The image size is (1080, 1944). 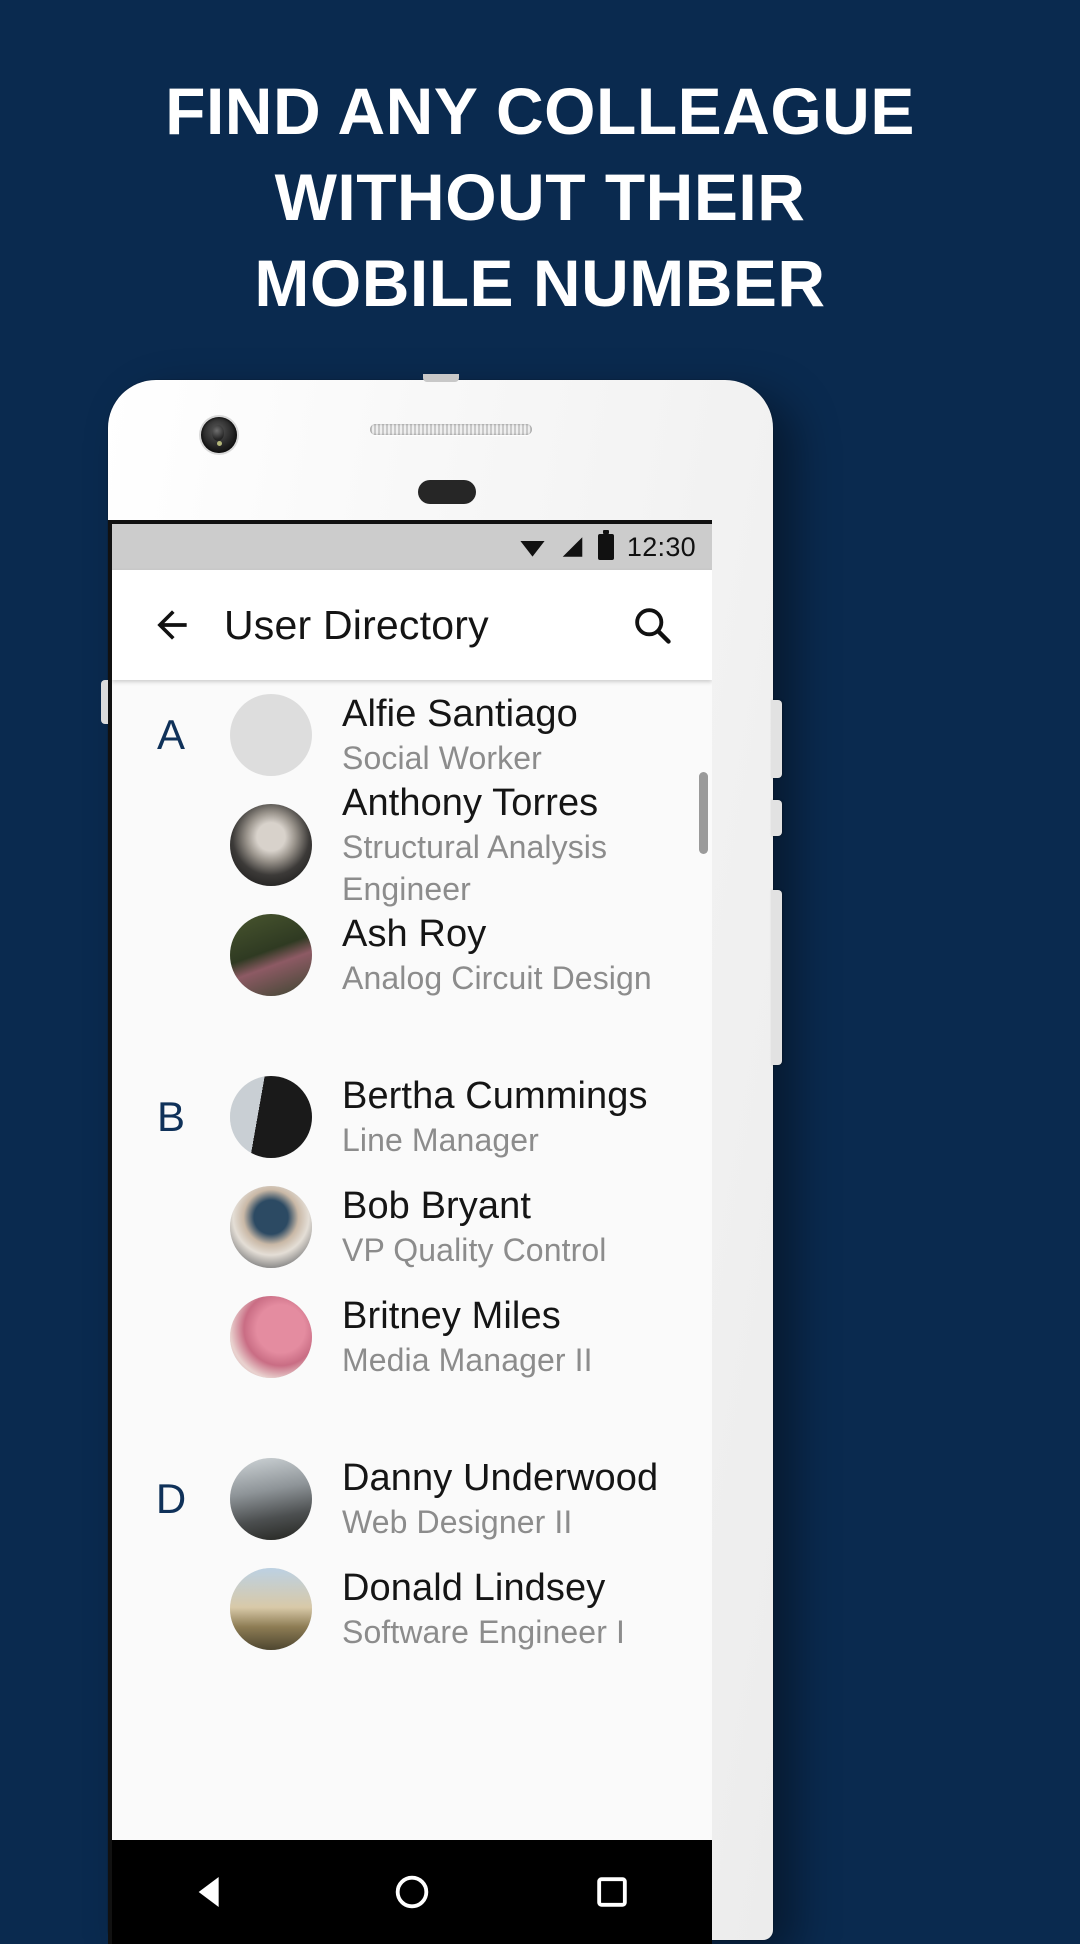 I want to click on contact-name: Ash Roy, so click(x=414, y=934).